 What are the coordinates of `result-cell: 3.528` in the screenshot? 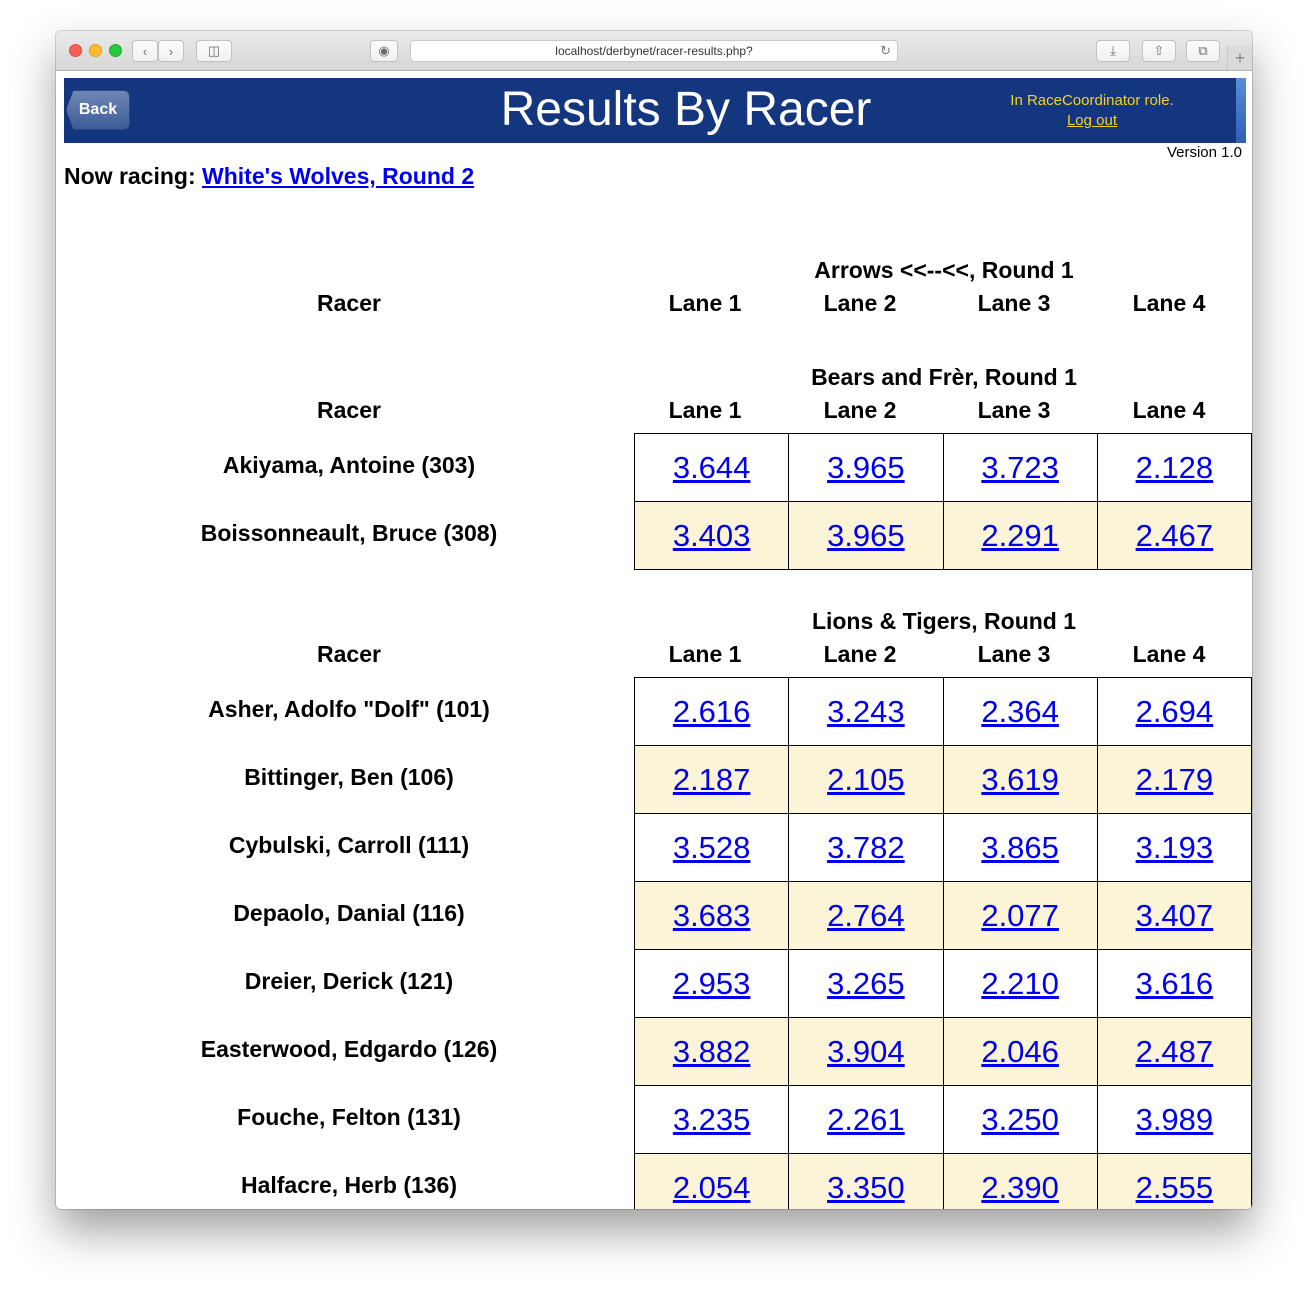 It's located at (711, 847).